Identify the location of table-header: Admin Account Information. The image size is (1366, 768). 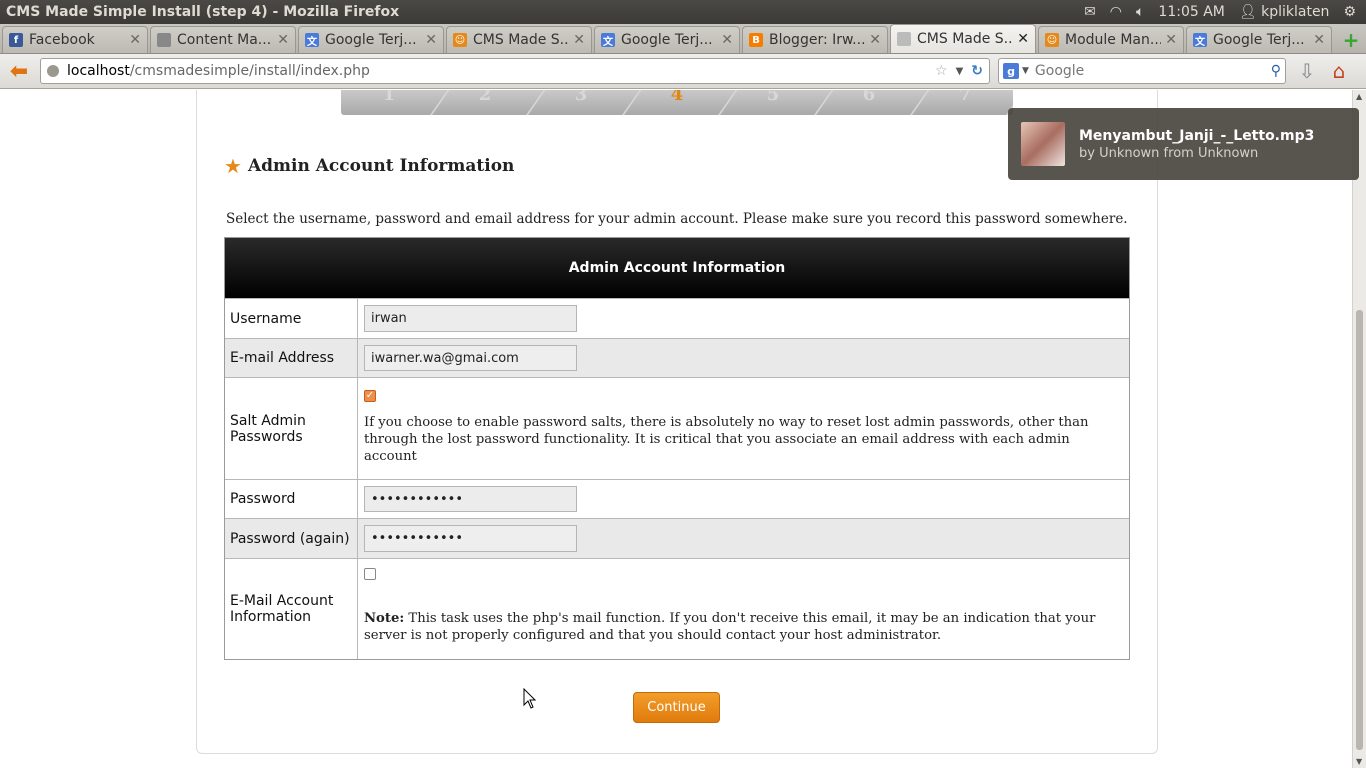
(677, 268).